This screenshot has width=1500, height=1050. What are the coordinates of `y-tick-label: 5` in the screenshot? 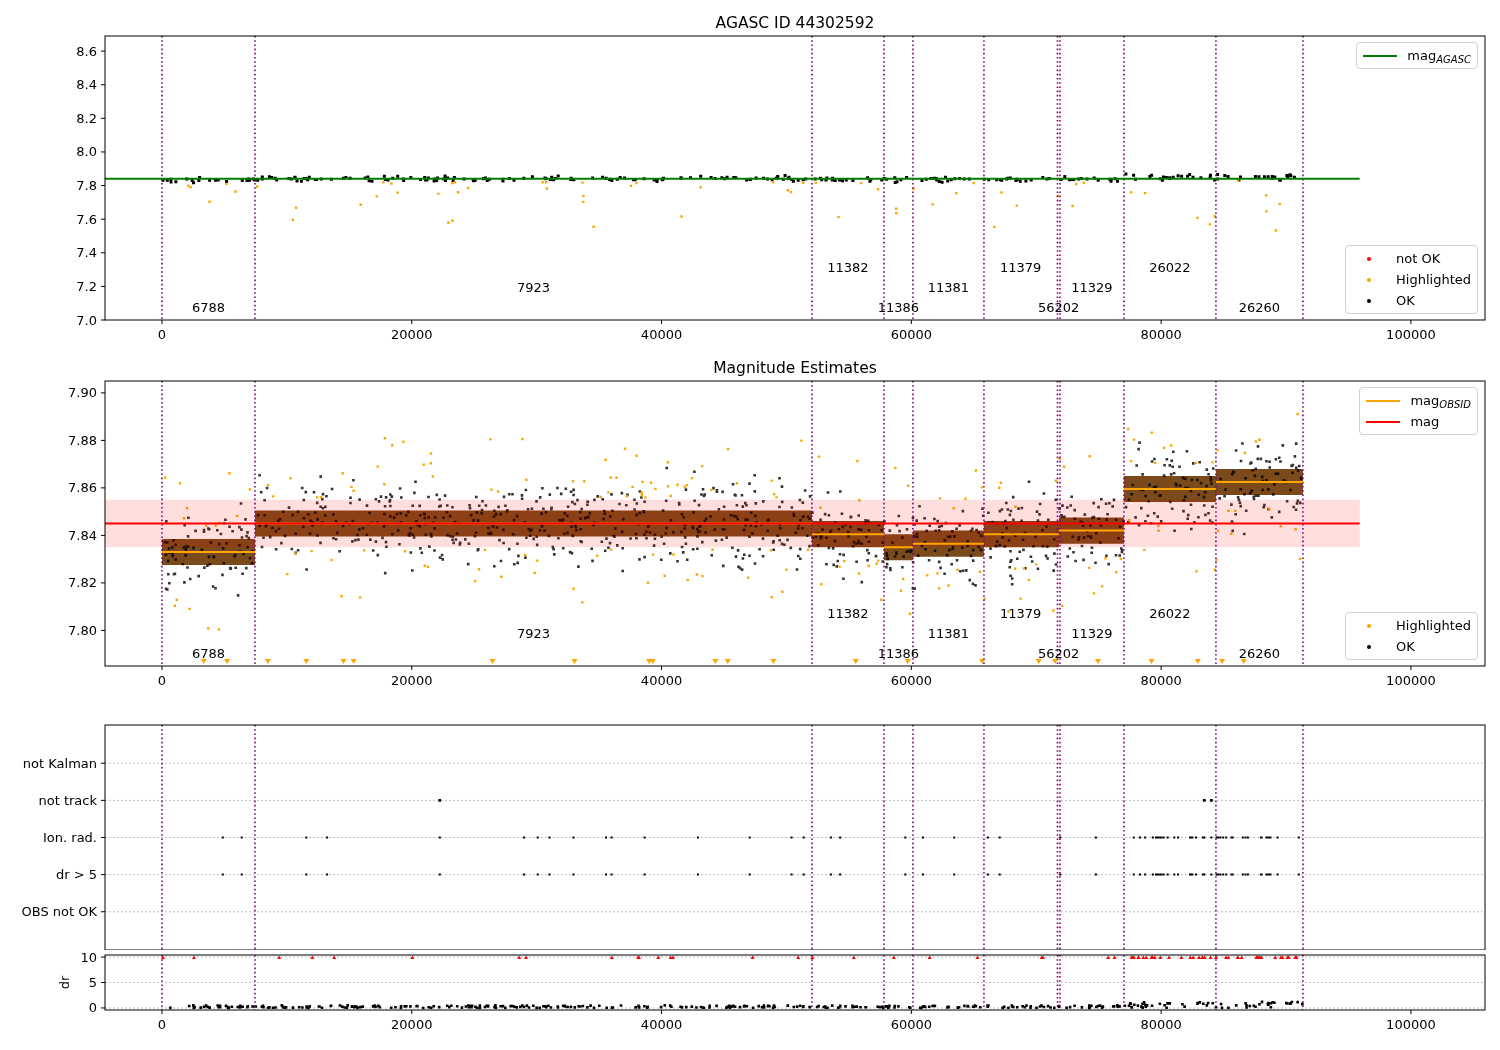 It's located at (92, 982).